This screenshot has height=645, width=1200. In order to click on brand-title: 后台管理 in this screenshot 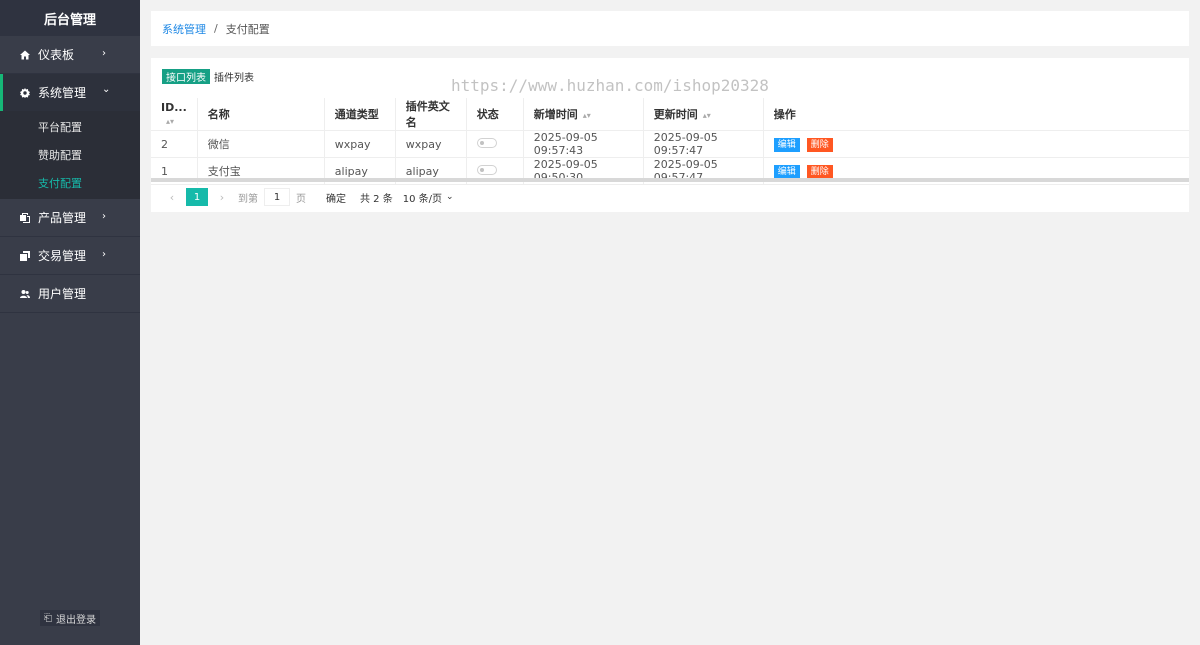, I will do `click(70, 18)`.